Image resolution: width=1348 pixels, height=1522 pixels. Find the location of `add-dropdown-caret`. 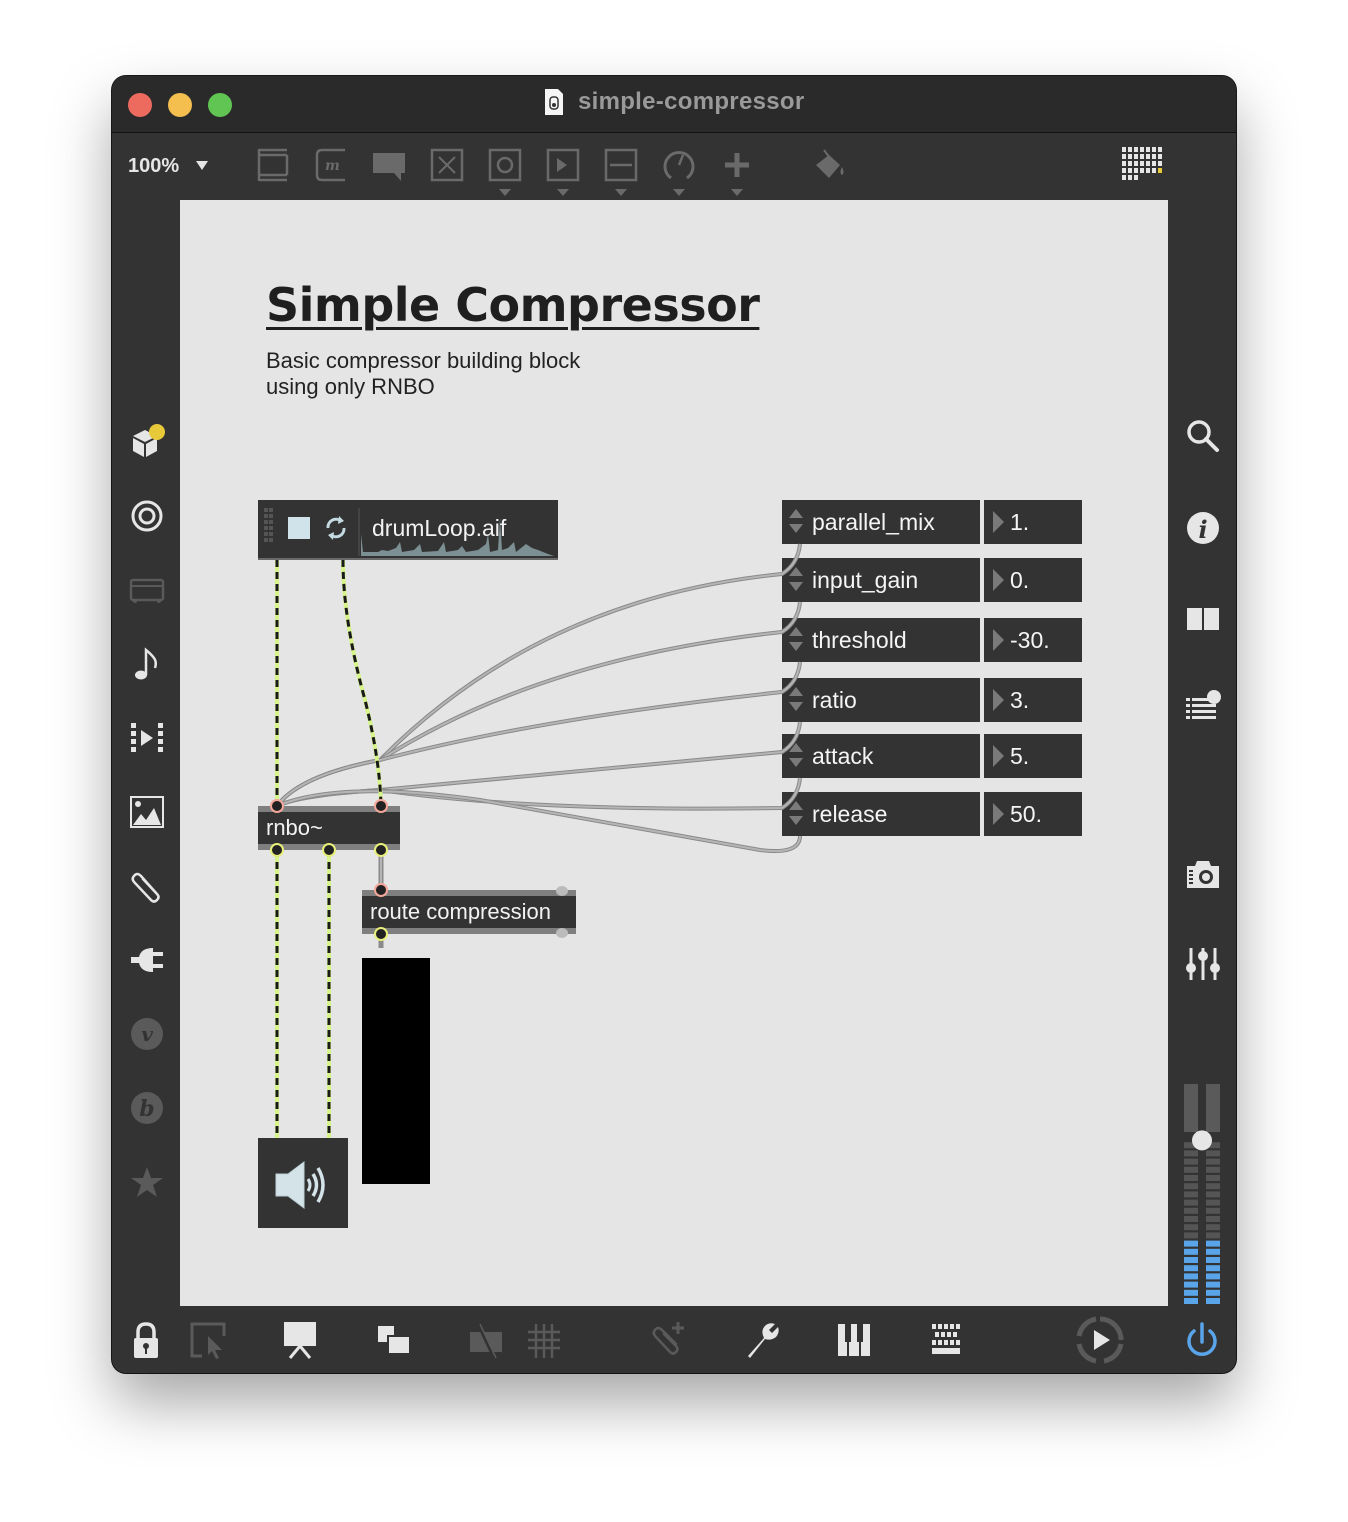

add-dropdown-caret is located at coordinates (737, 192).